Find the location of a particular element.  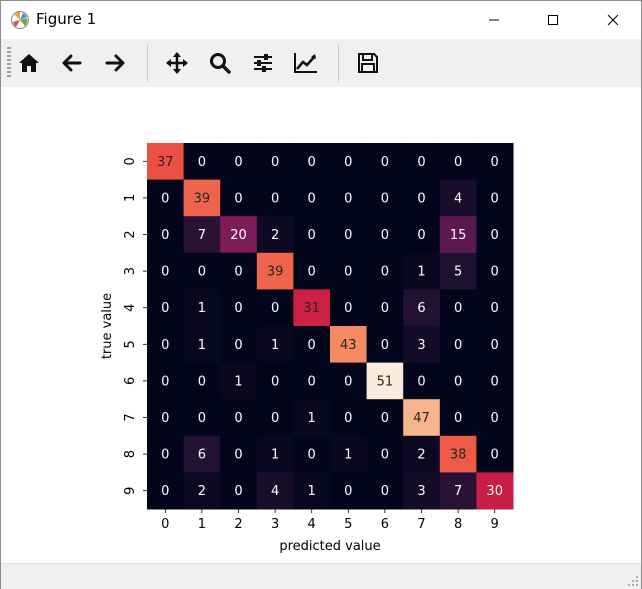

arrow-left-icon is located at coordinates (72, 63).